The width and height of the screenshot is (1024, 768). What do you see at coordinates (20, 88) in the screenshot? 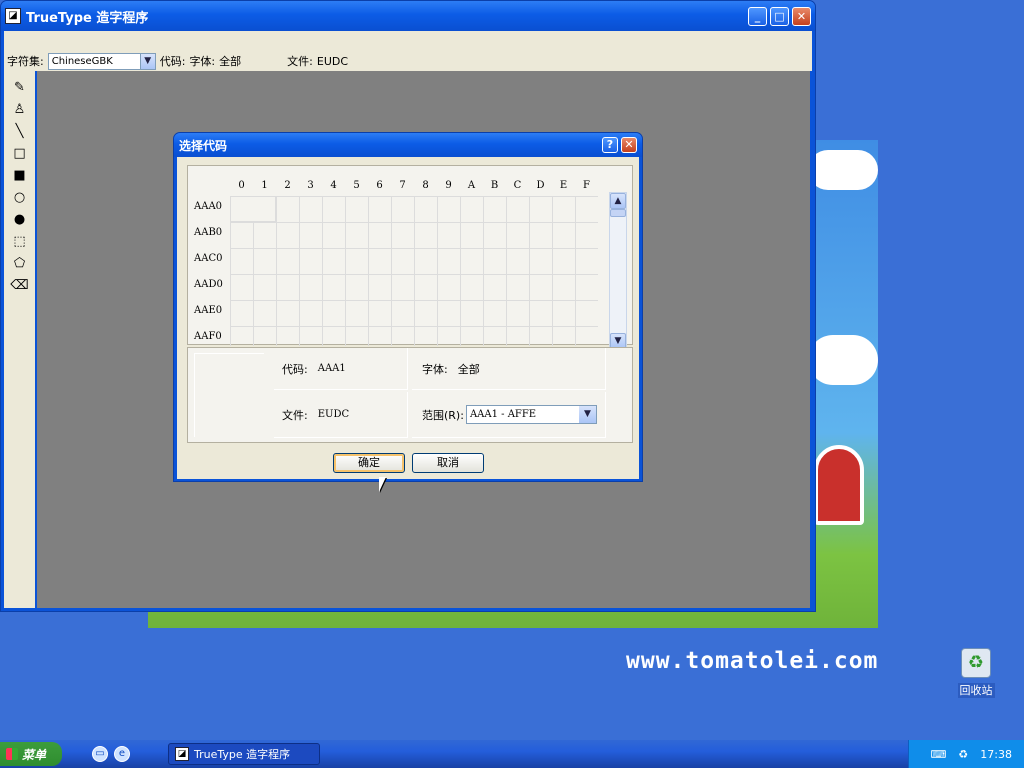
I see `pencil-icon: ✎` at bounding box center [20, 88].